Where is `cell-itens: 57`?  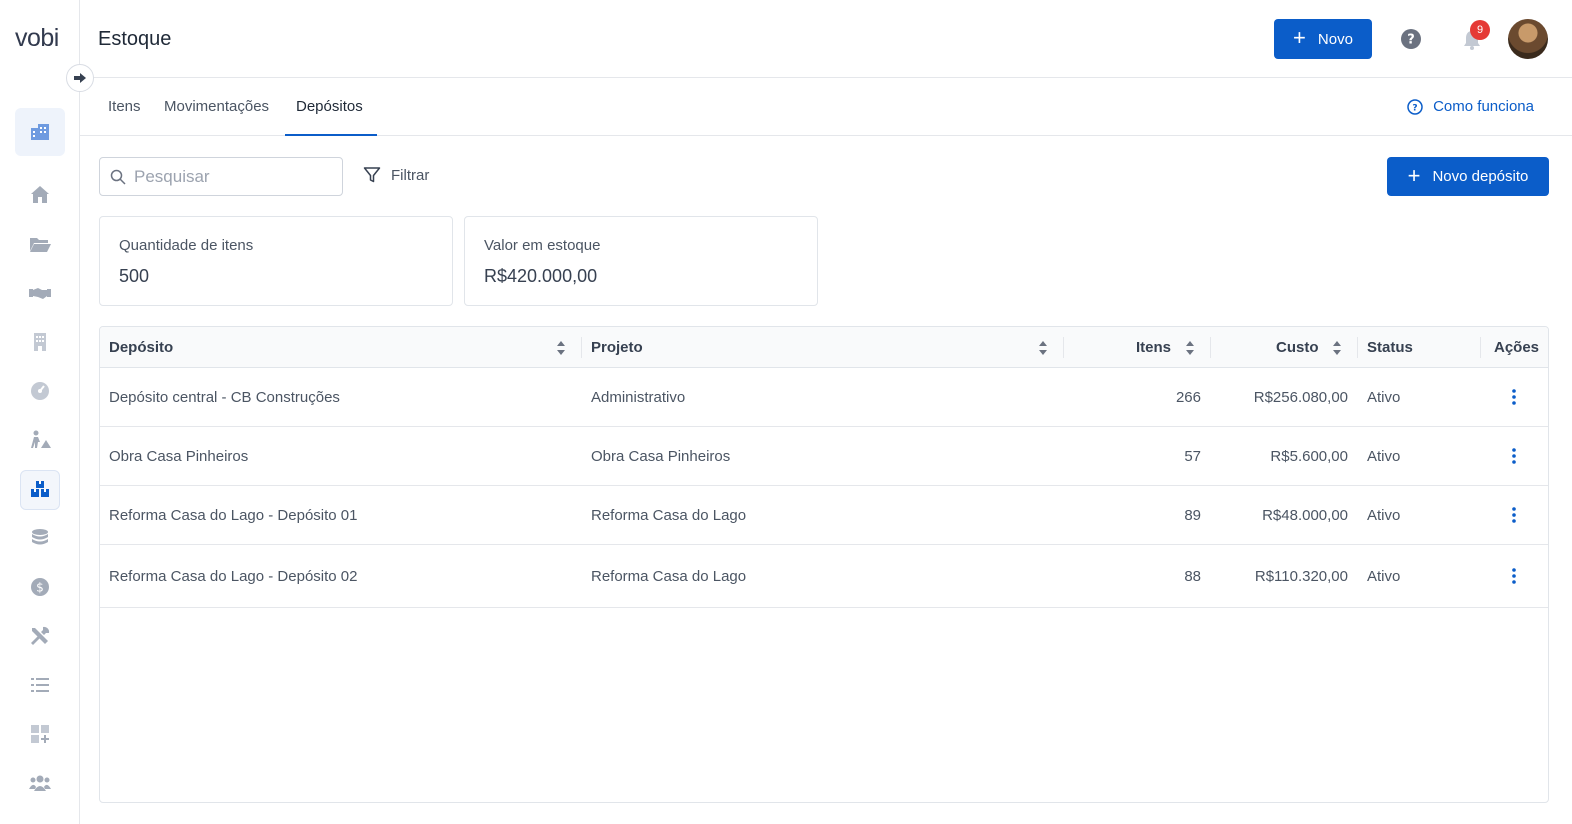 cell-itens: 57 is located at coordinates (1192, 456).